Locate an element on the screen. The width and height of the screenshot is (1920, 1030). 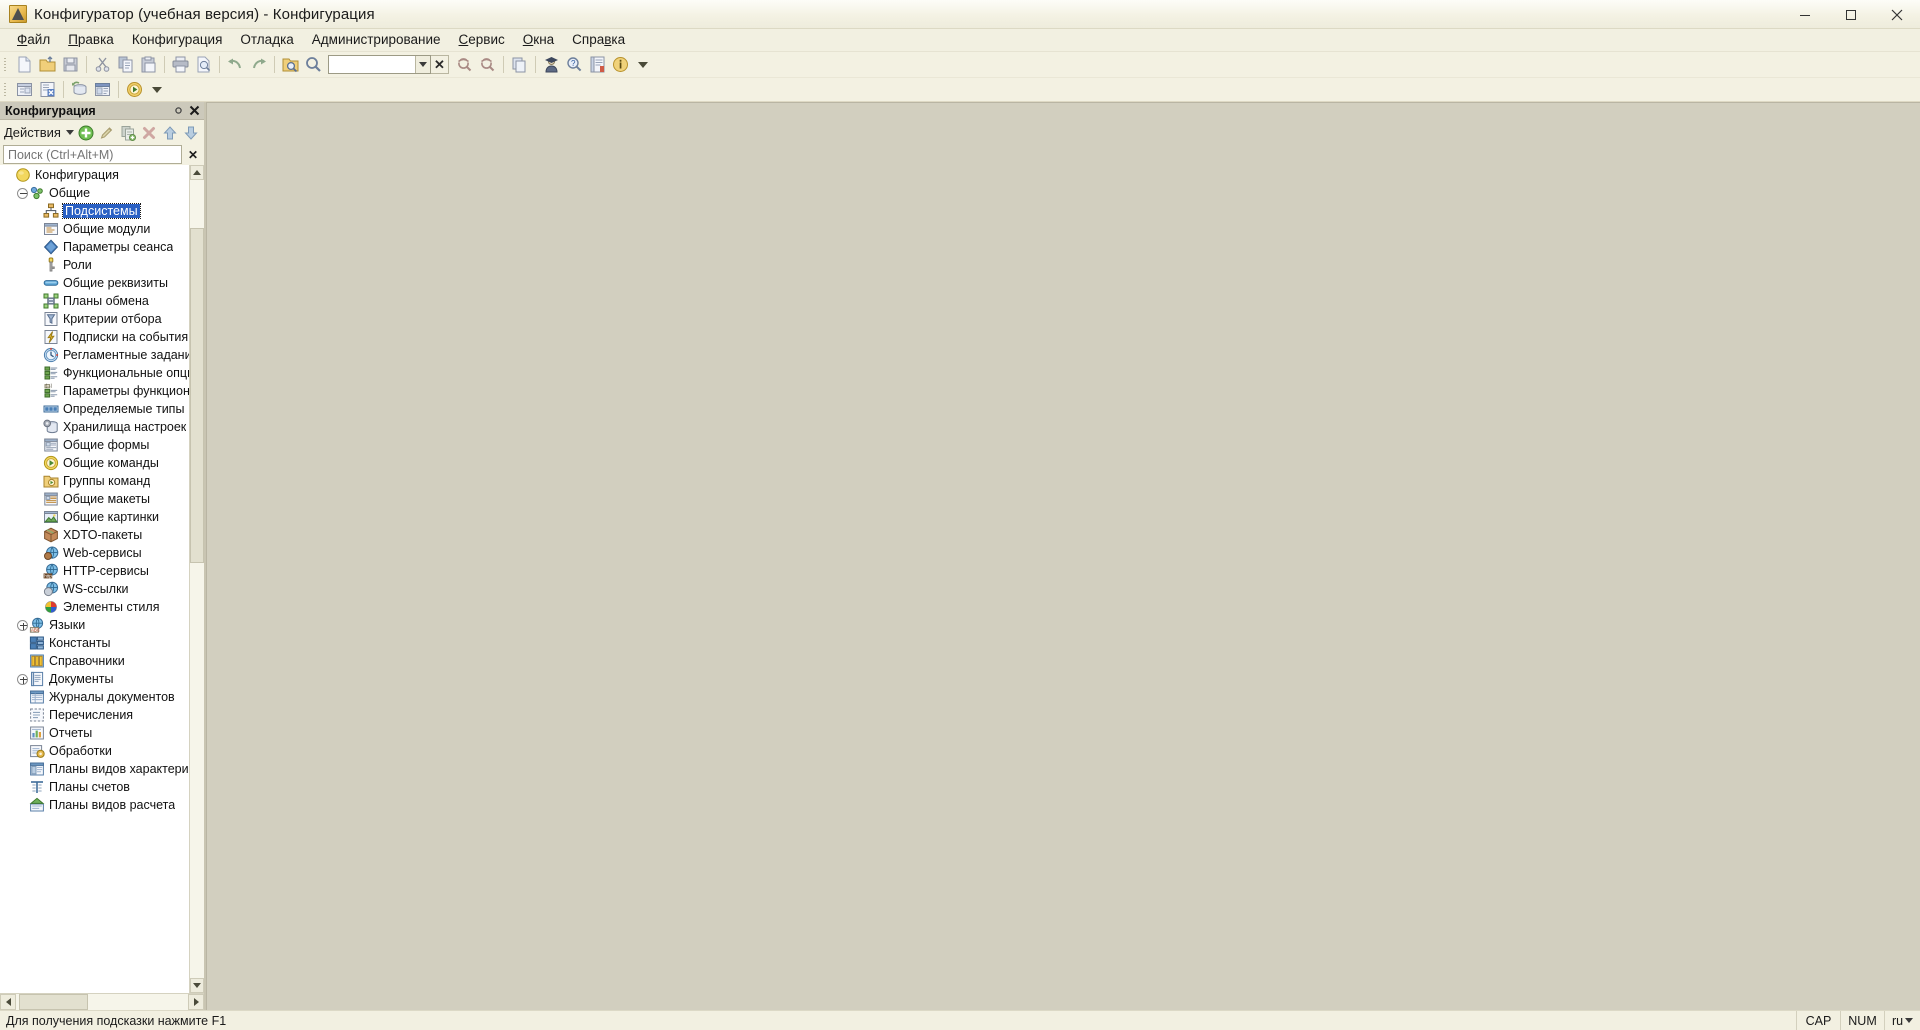
user-icon is located at coordinates (551, 65).